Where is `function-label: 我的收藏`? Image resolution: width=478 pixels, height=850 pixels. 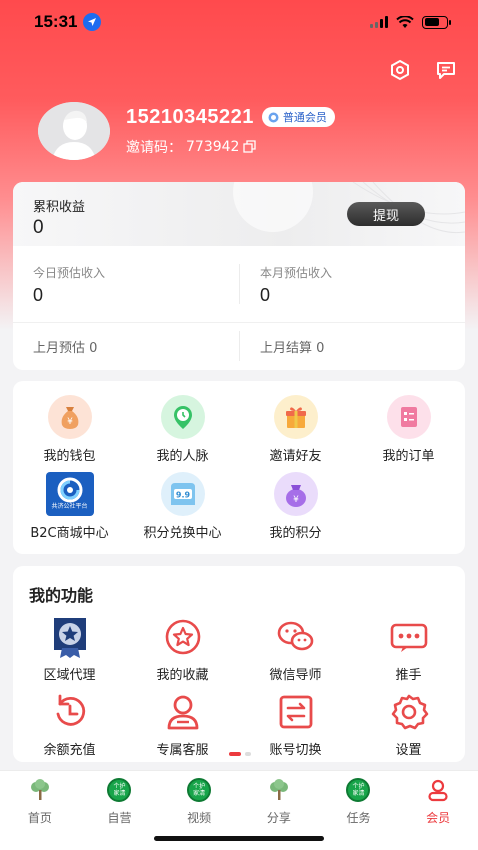
function-label: 我的收藏 is located at coordinates (182, 675).